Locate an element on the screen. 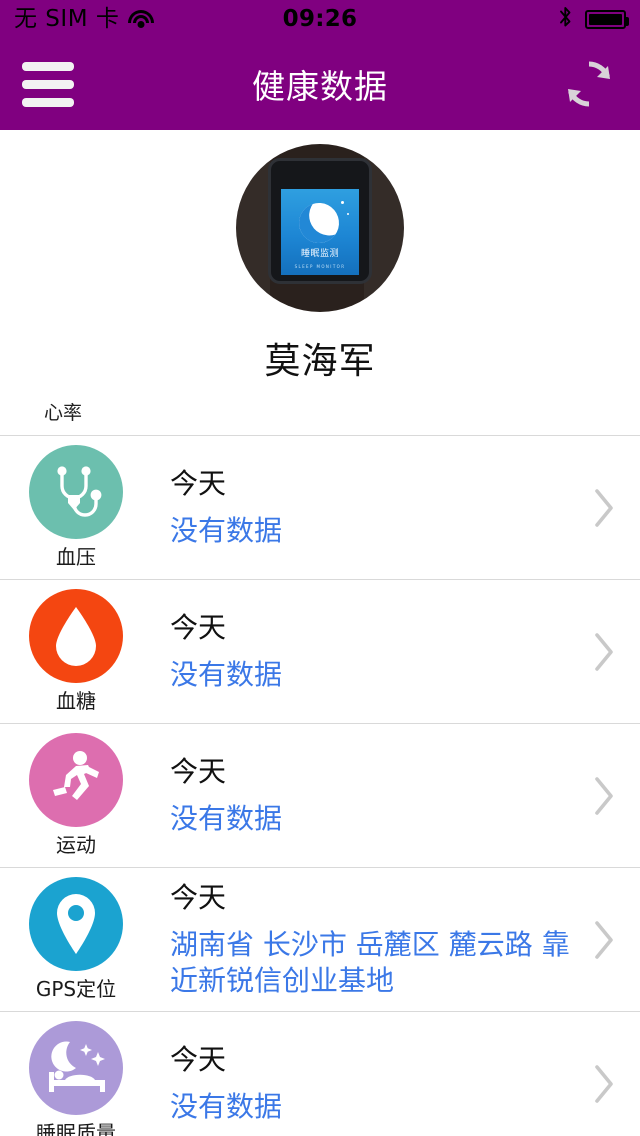 This screenshot has height=1136, width=640. avatar: 睡眠监测 SLEEP MONITOR is located at coordinates (320, 228).